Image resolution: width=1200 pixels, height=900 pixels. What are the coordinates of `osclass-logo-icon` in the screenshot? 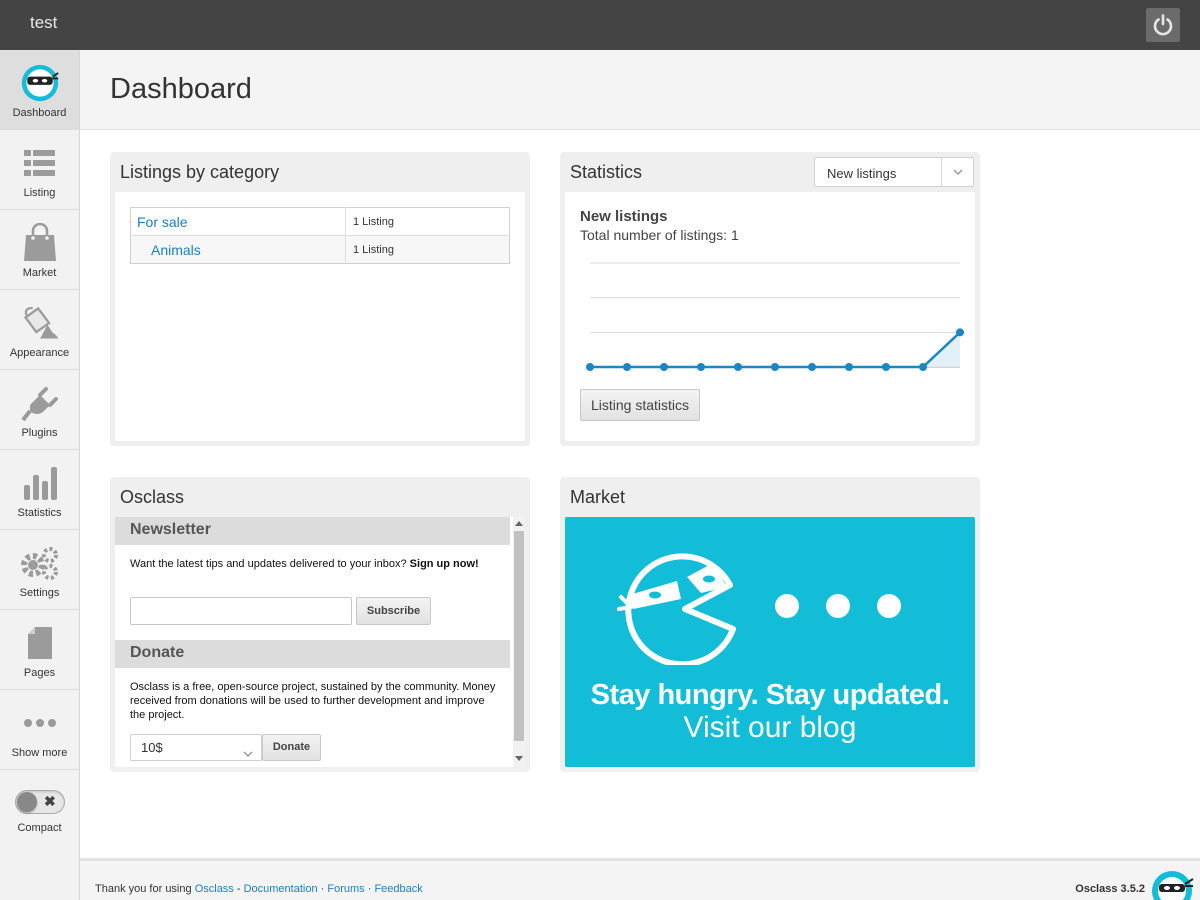 It's located at (1174, 884).